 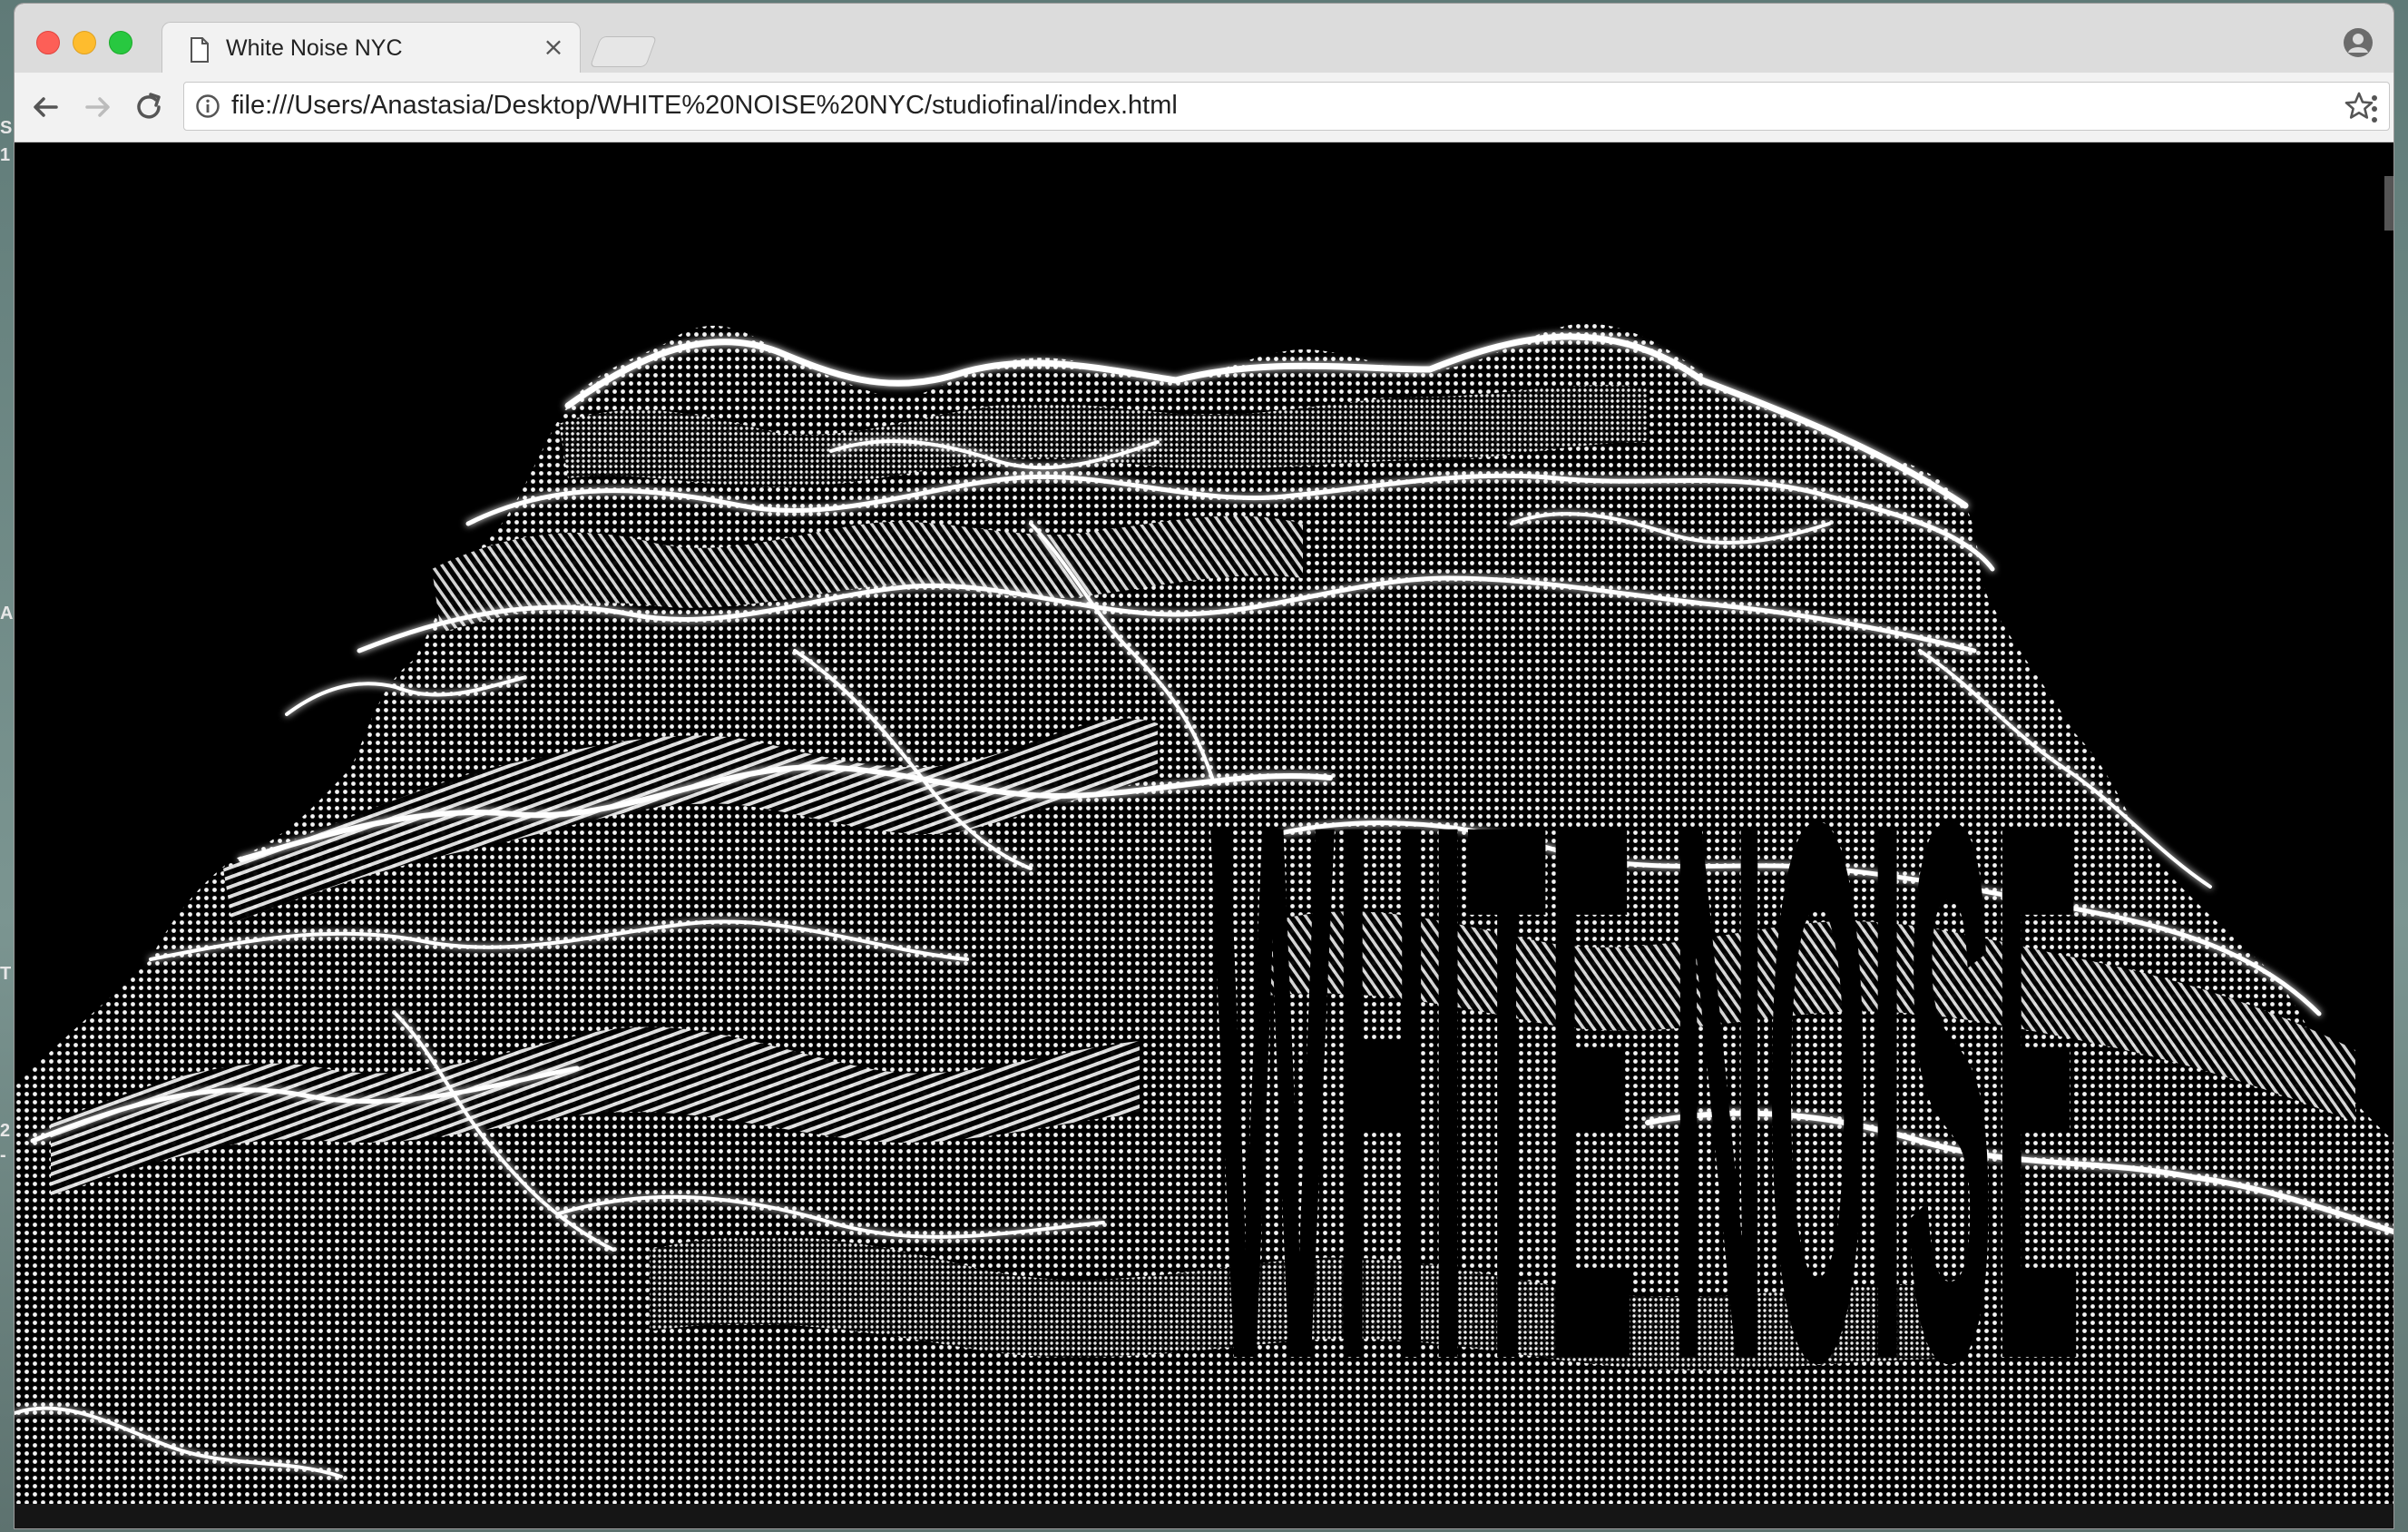 What do you see at coordinates (45, 107) in the screenshot?
I see `back-arrow-icon` at bounding box center [45, 107].